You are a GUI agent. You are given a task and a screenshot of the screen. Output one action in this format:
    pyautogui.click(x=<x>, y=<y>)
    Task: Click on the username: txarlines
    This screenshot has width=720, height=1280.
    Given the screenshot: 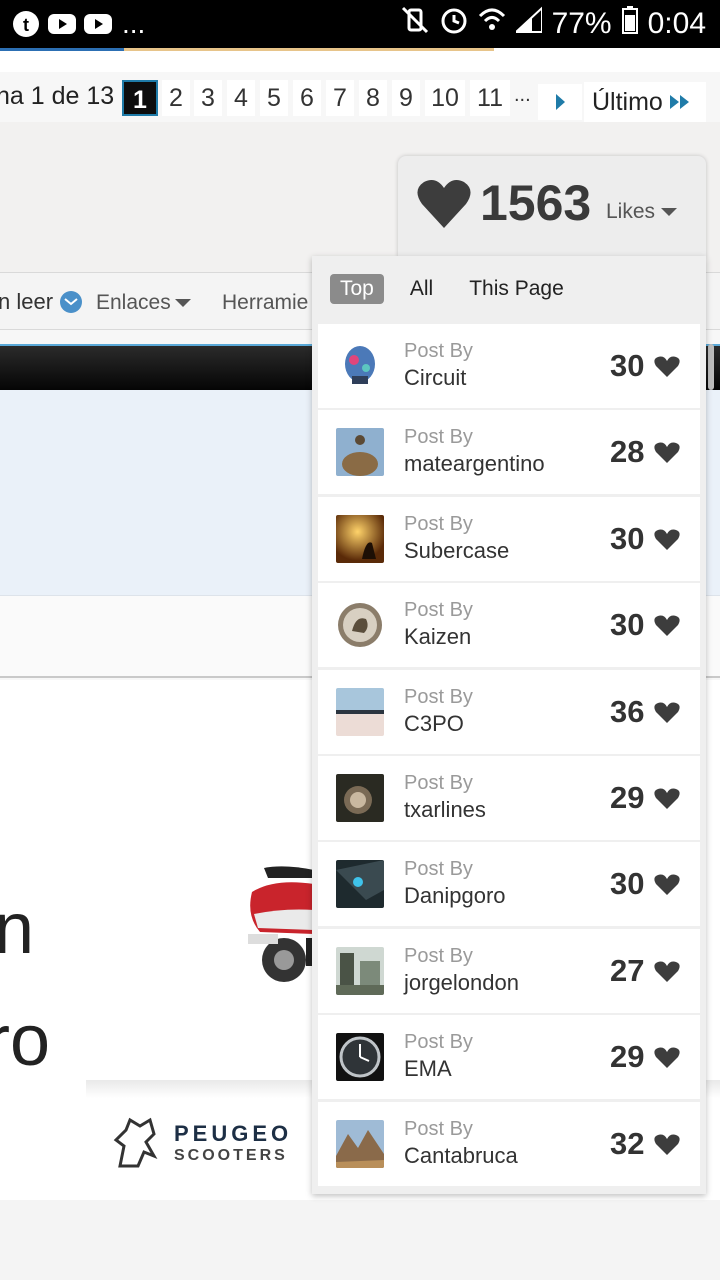 What is the action you would take?
    pyautogui.click(x=445, y=809)
    